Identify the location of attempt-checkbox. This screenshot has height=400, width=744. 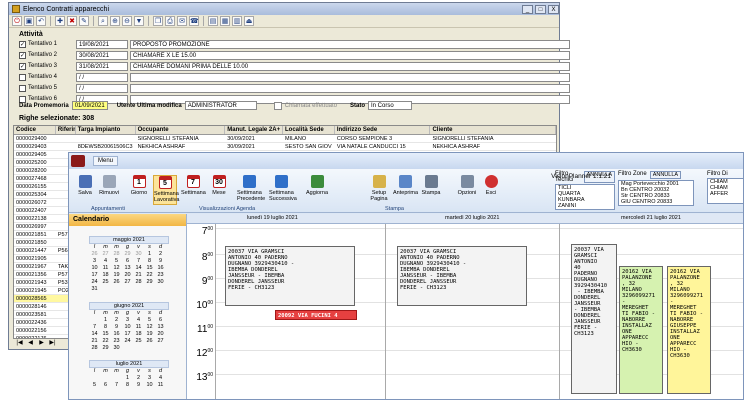
(22, 77).